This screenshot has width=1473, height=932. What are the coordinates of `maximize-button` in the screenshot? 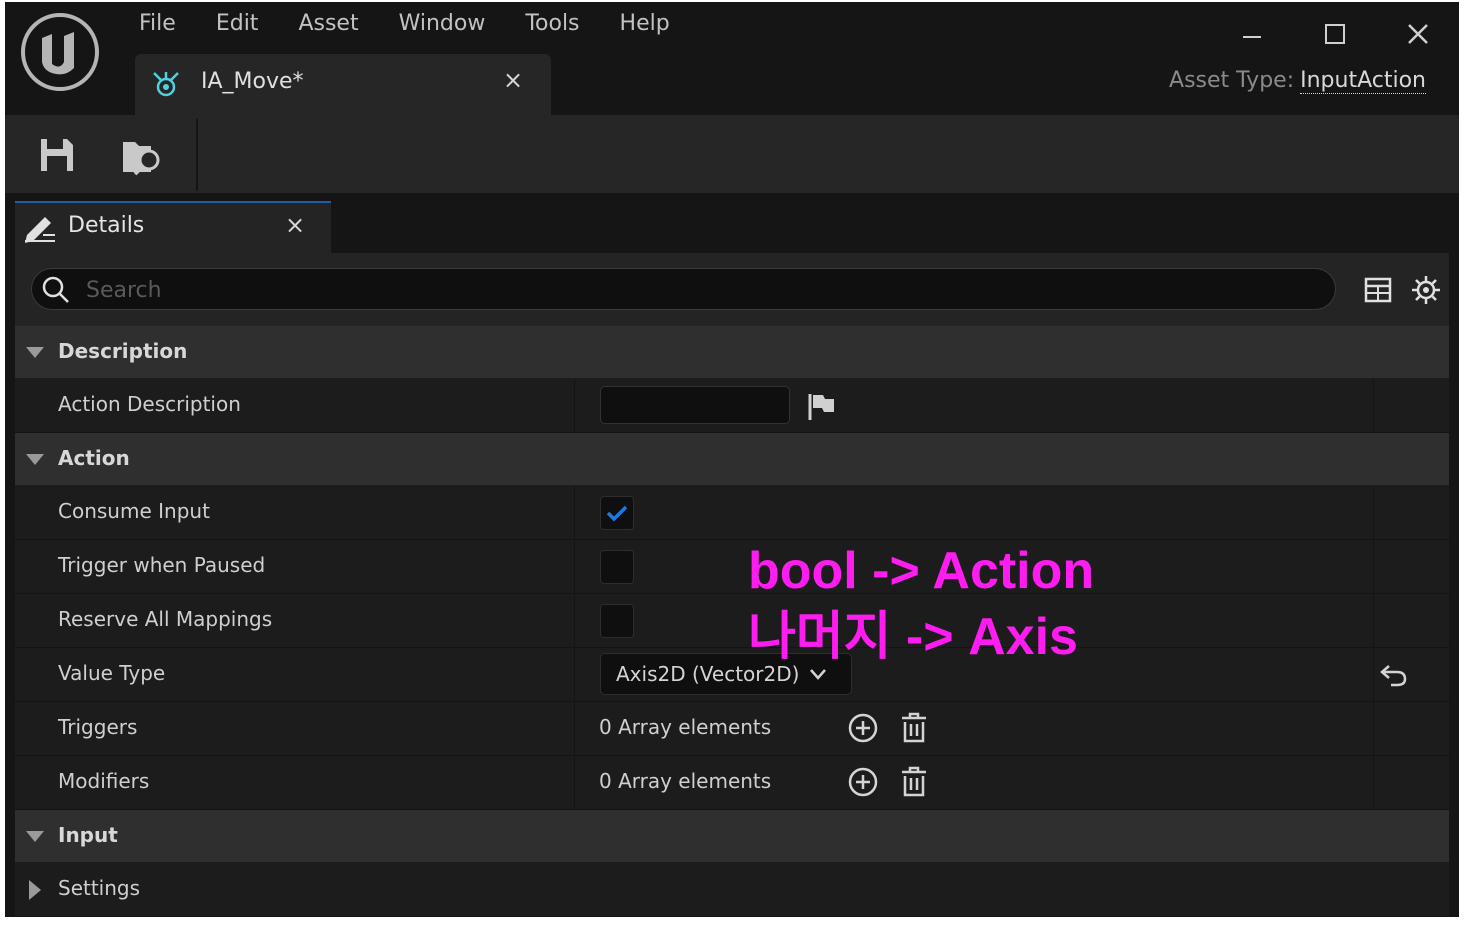 It's located at (1334, 34).